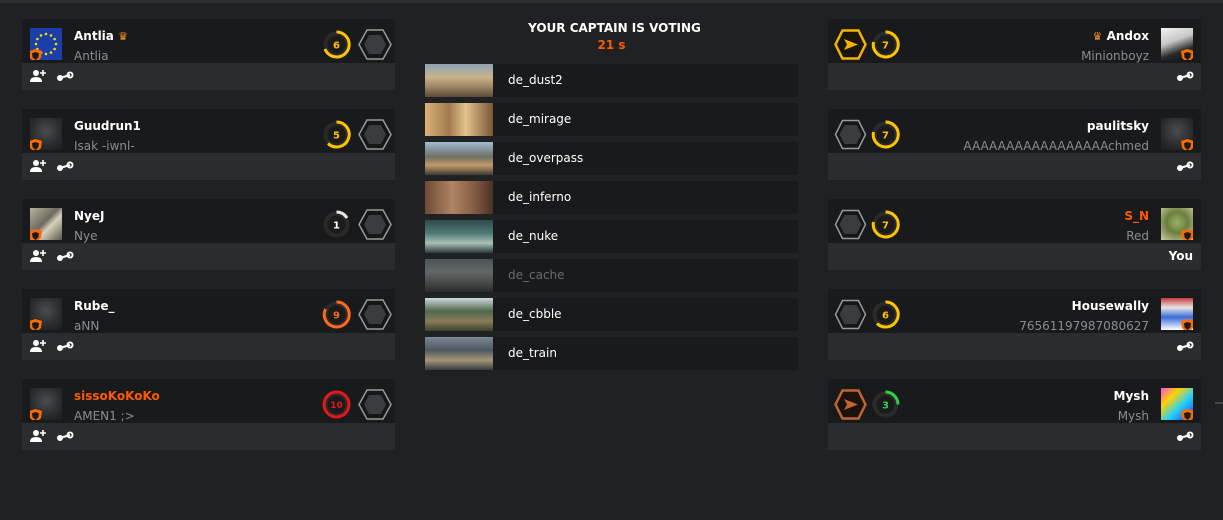 This screenshot has height=520, width=1223. What do you see at coordinates (532, 353) in the screenshot?
I see `map-name: de_train` at bounding box center [532, 353].